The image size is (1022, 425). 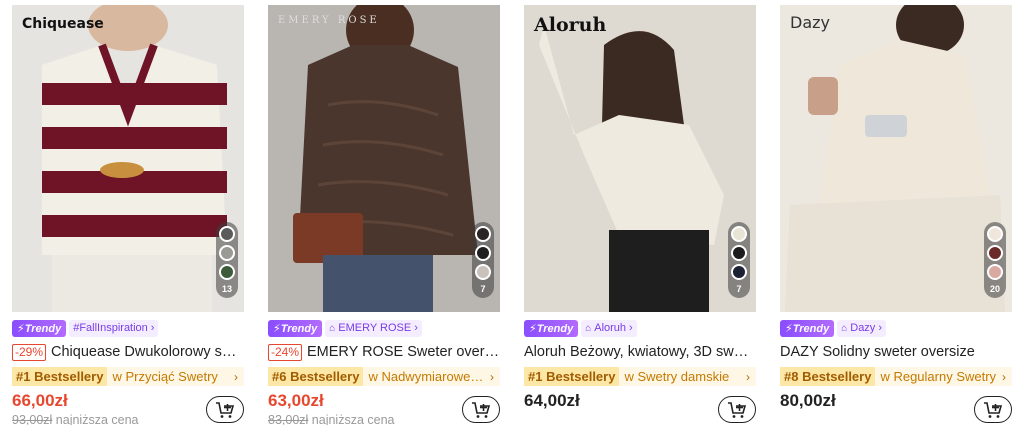 What do you see at coordinates (580, 328) in the screenshot?
I see `tag-row: ⚡Trendy ⌂ Aloruh ›` at bounding box center [580, 328].